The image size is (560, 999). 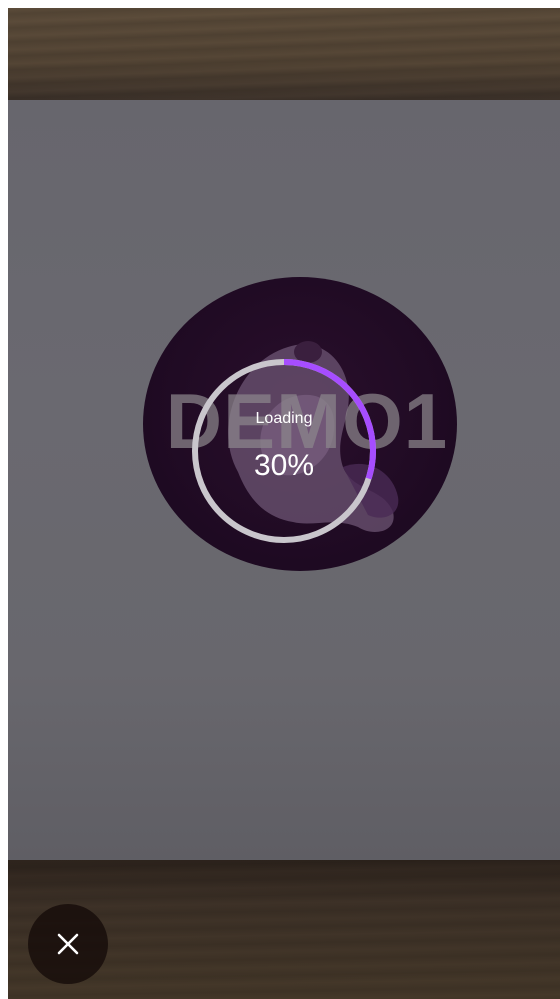 I want to click on close-button, so click(x=68, y=944).